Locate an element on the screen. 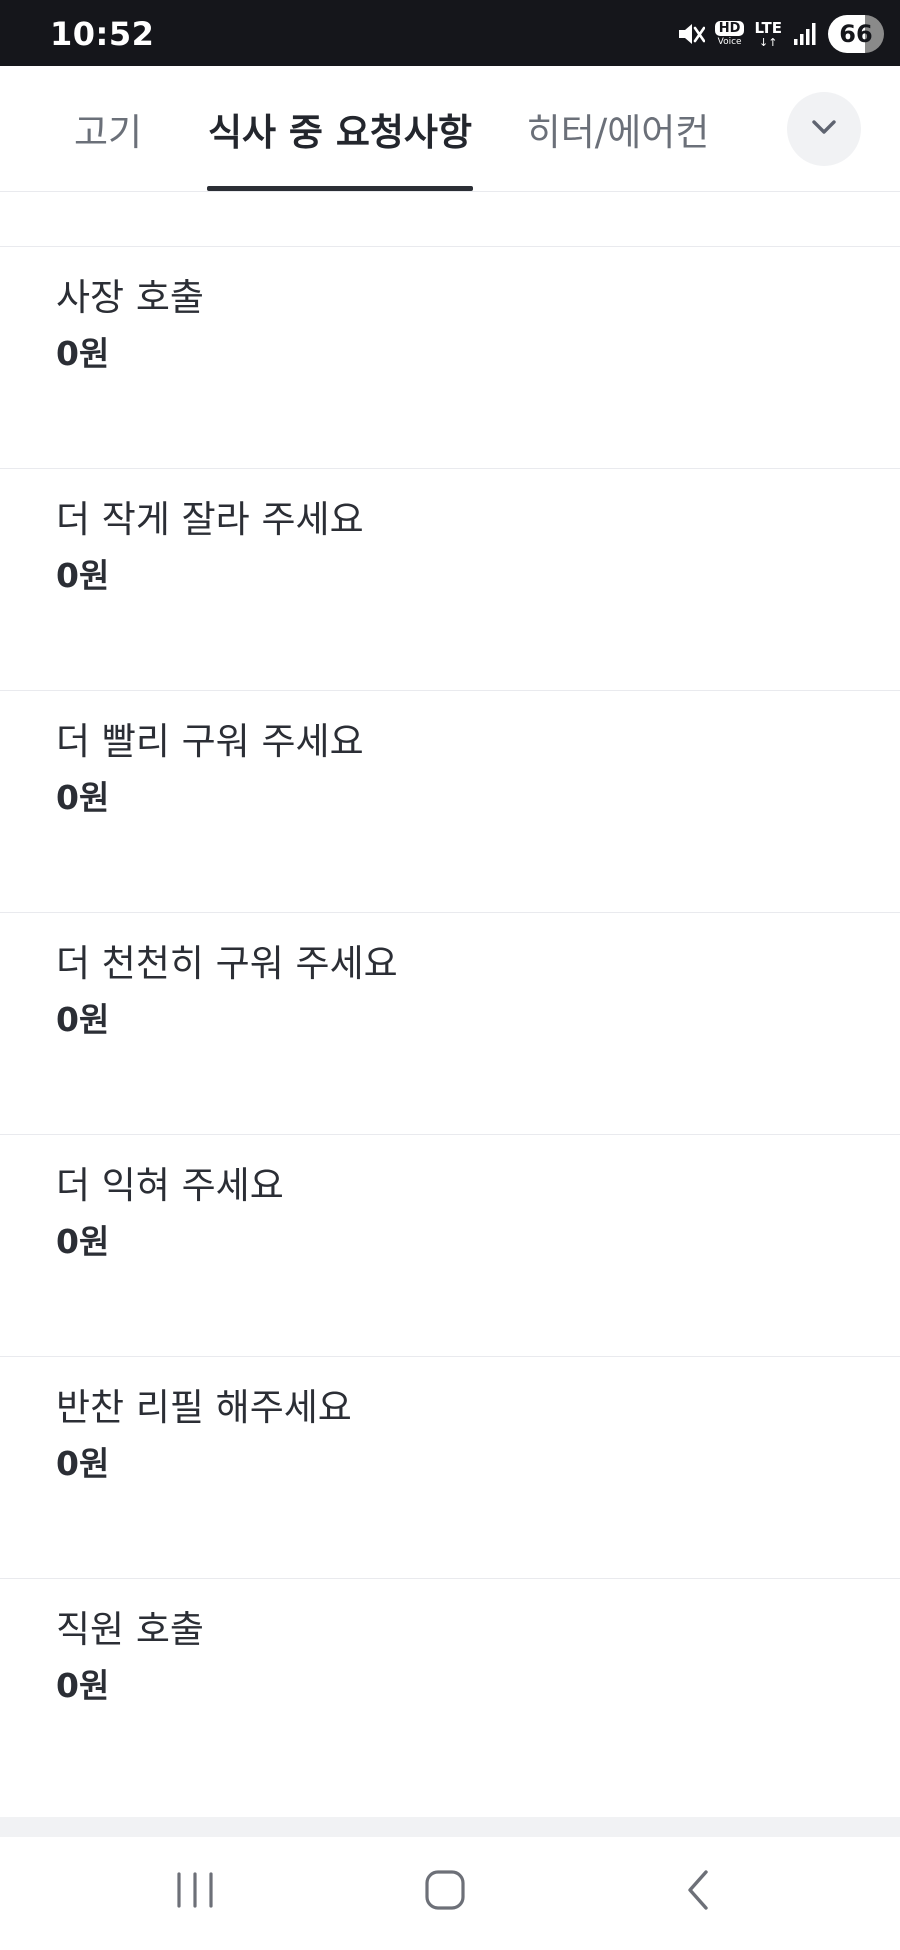 The image size is (900, 1950). recents-button is located at coordinates (195, 1892).